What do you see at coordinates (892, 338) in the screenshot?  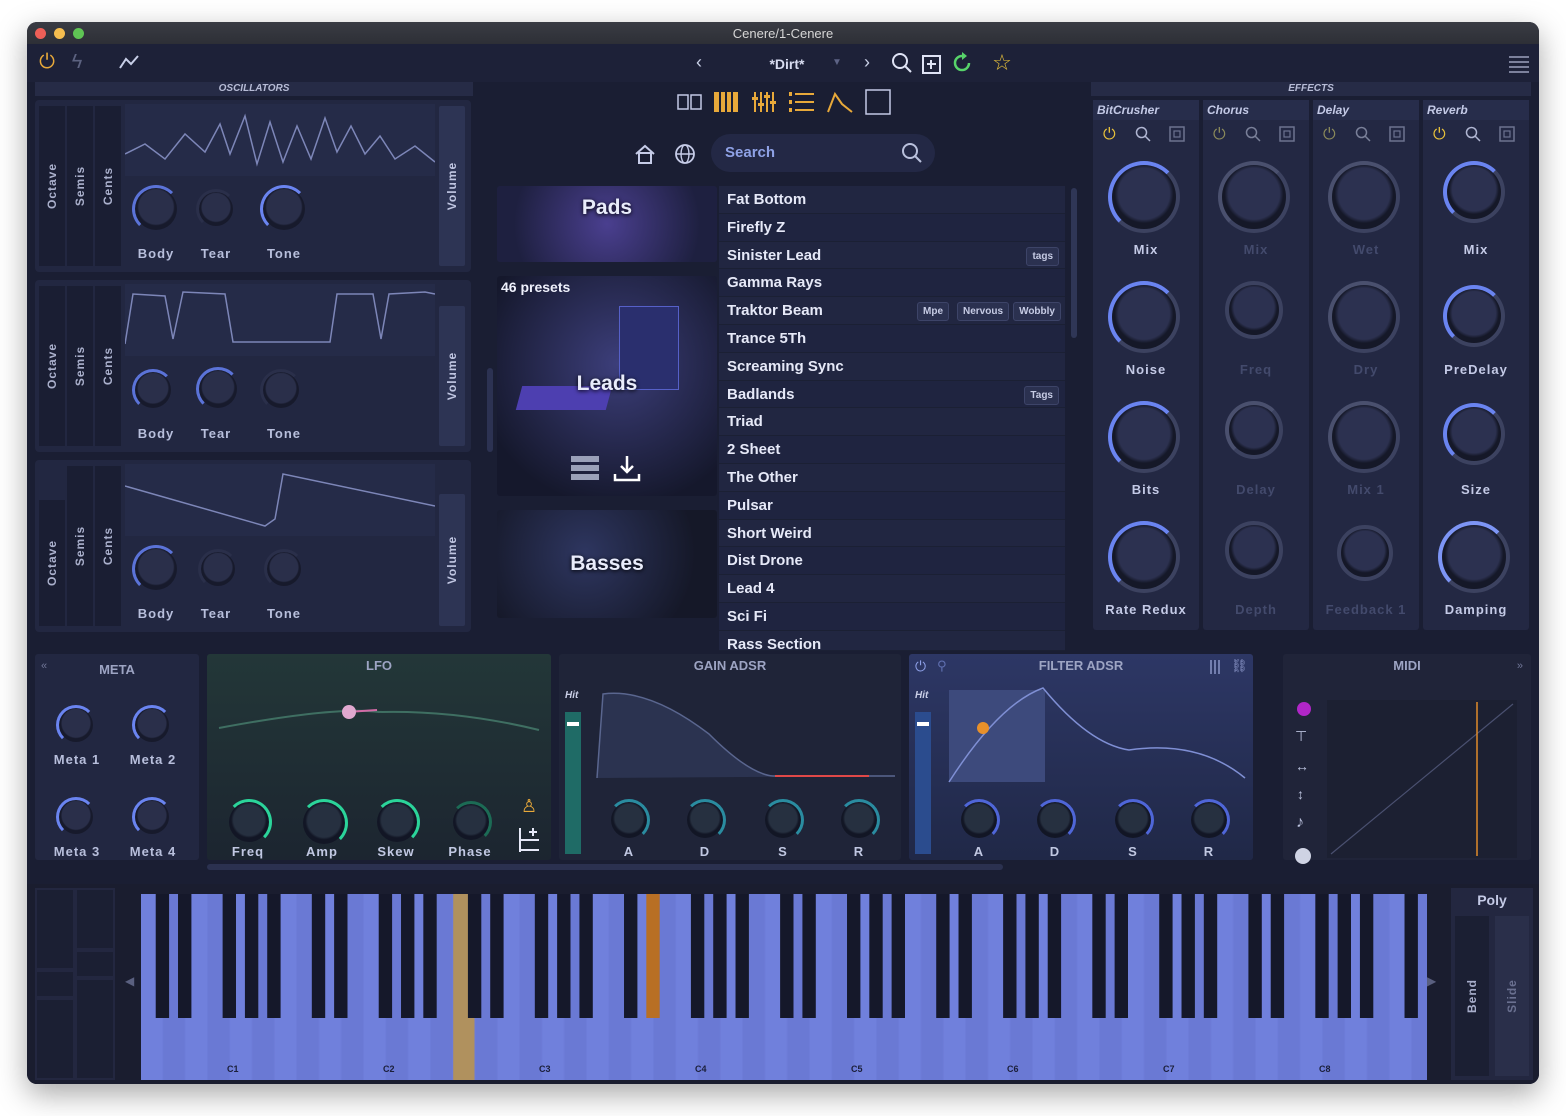 I see `preset-row: Trance 5Th` at bounding box center [892, 338].